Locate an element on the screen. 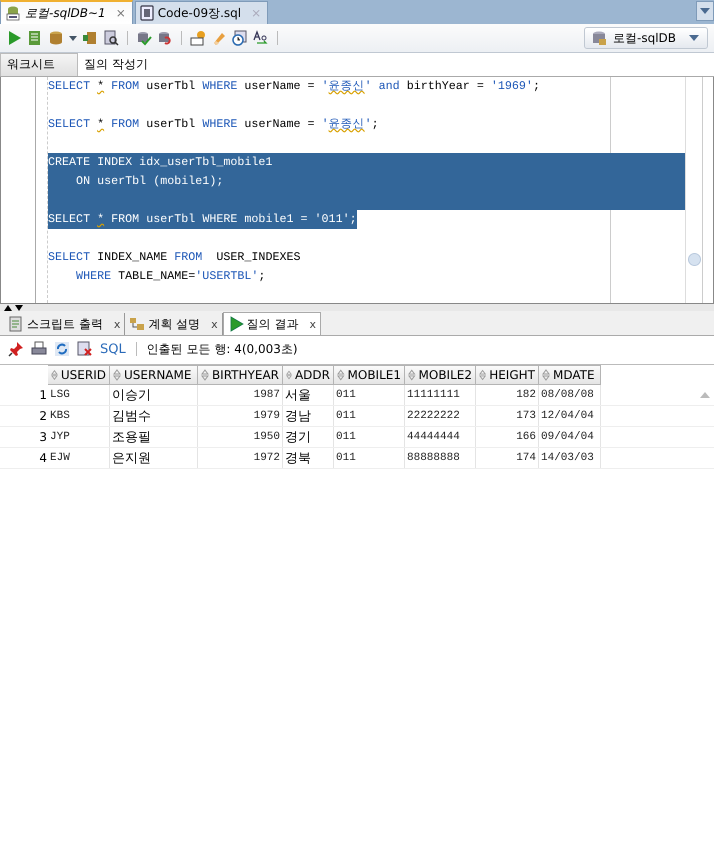 The height and width of the screenshot is (849, 714). column-header: BIRTHYEAR is located at coordinates (240, 375).